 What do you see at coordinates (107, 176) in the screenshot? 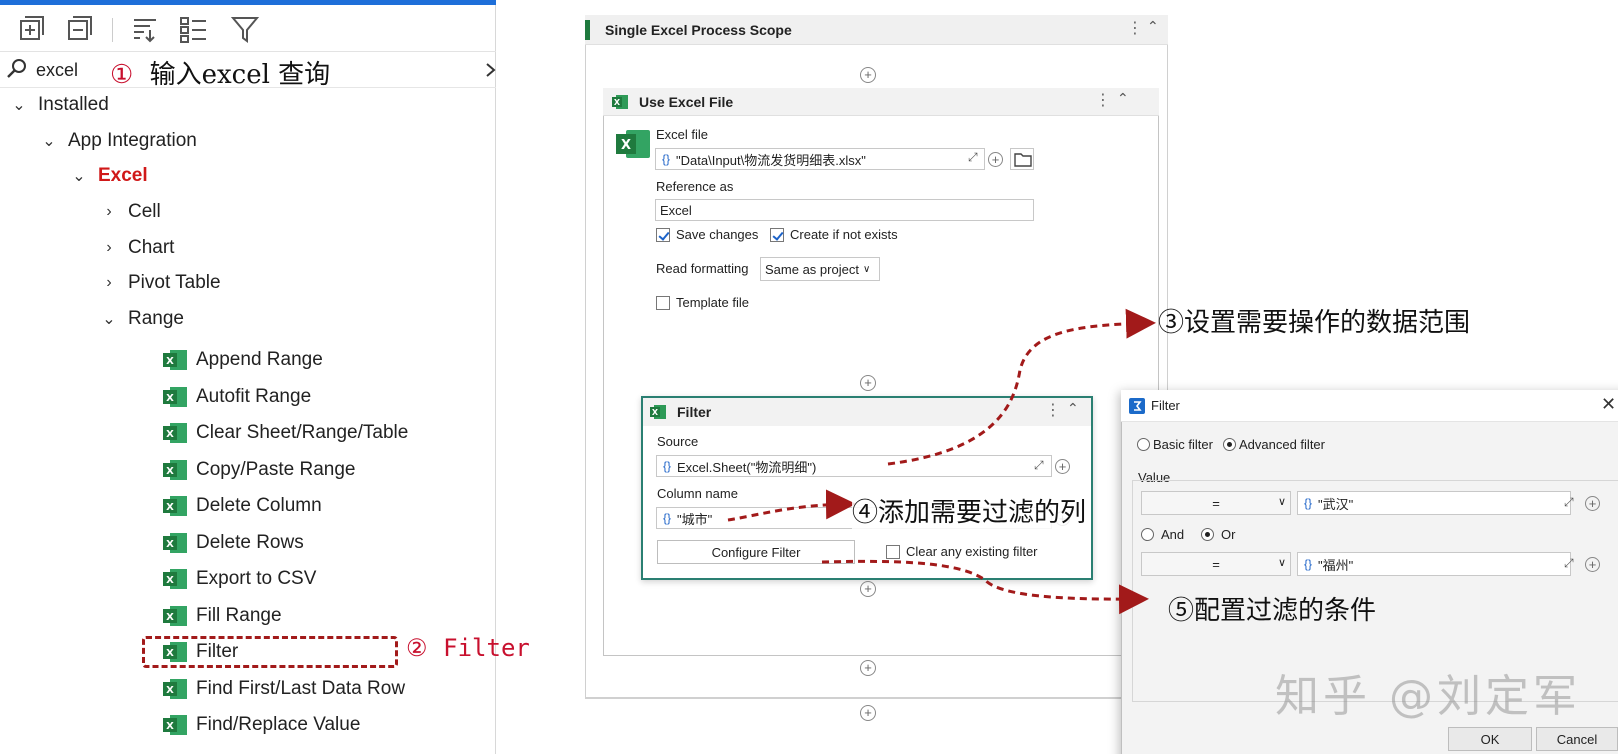
I see `tree-item-excel: ⌄ Excel` at bounding box center [107, 176].